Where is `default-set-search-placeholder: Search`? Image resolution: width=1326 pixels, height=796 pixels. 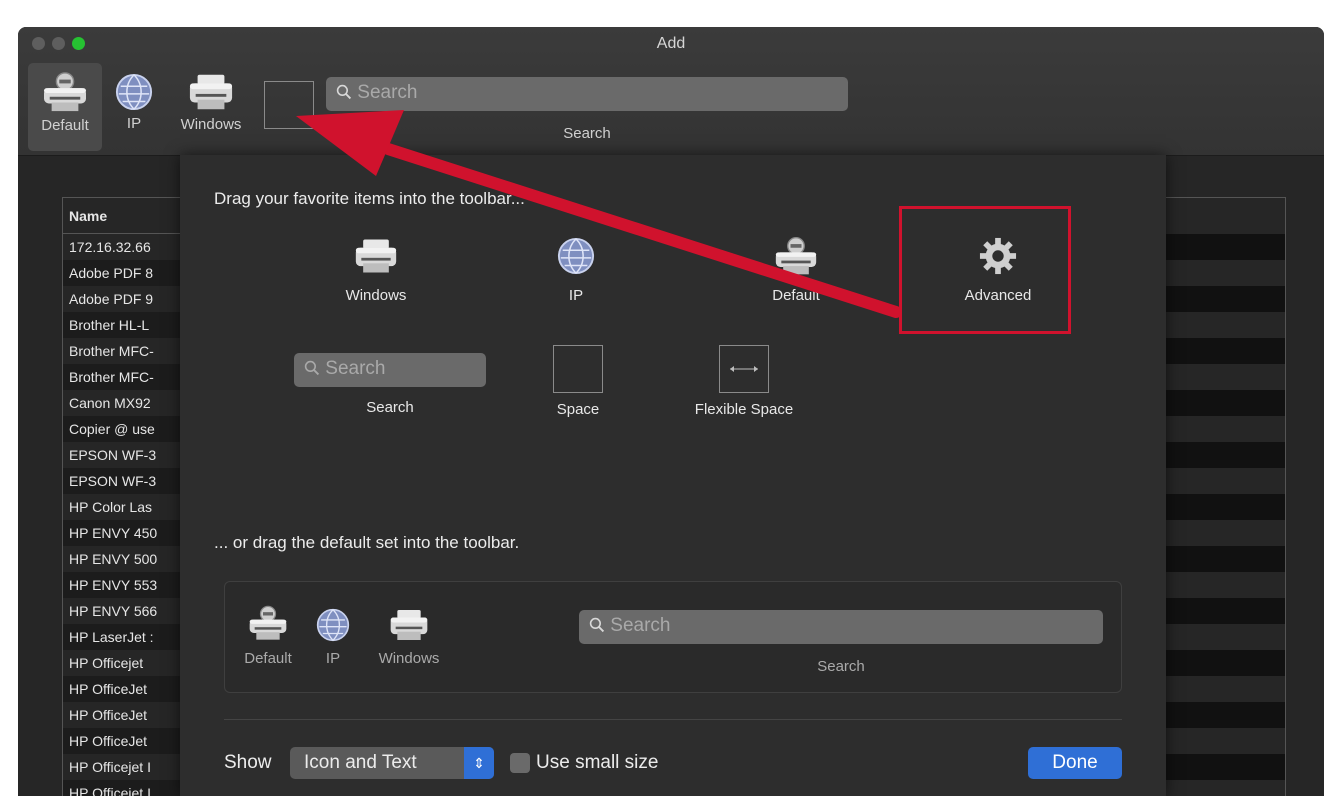
default-set-search-placeholder: Search is located at coordinates (640, 625).